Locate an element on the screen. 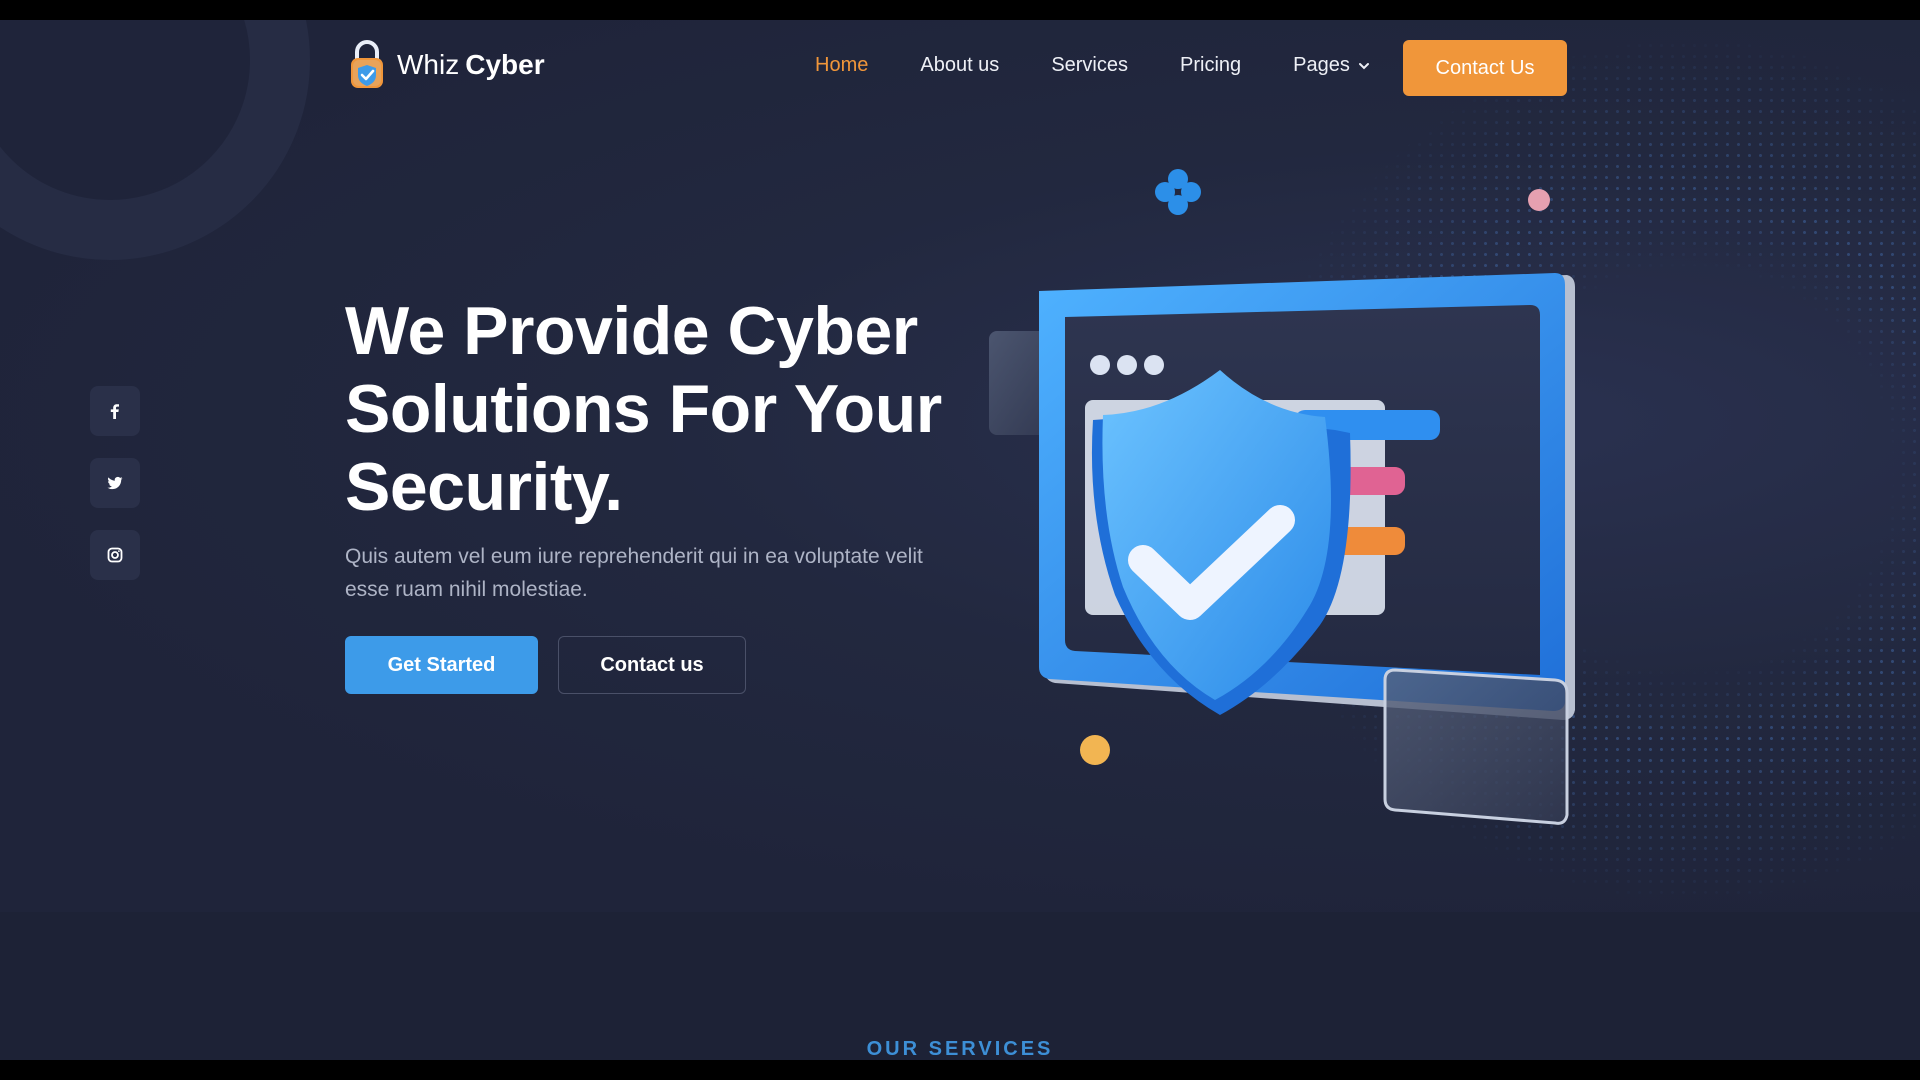 This screenshot has height=1080, width=1920. facebook-icon is located at coordinates (114, 411).